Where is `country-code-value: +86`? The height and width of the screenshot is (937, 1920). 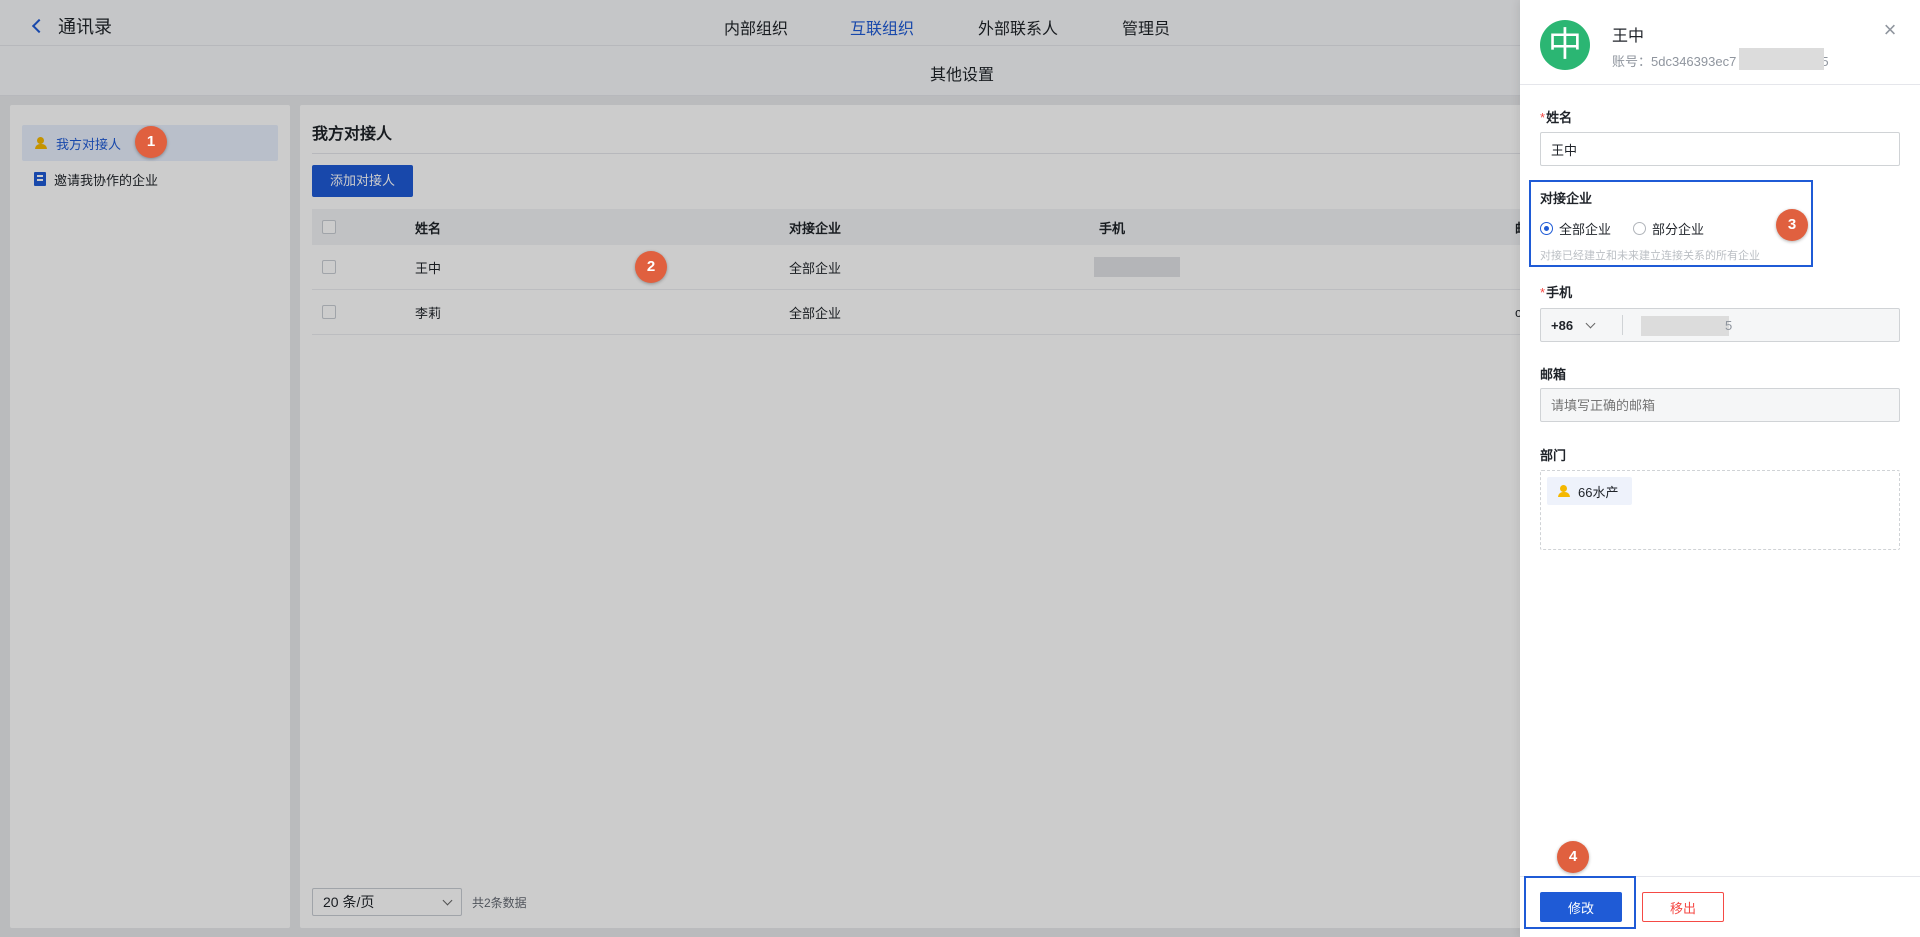
country-code-value: +86 is located at coordinates (1562, 325).